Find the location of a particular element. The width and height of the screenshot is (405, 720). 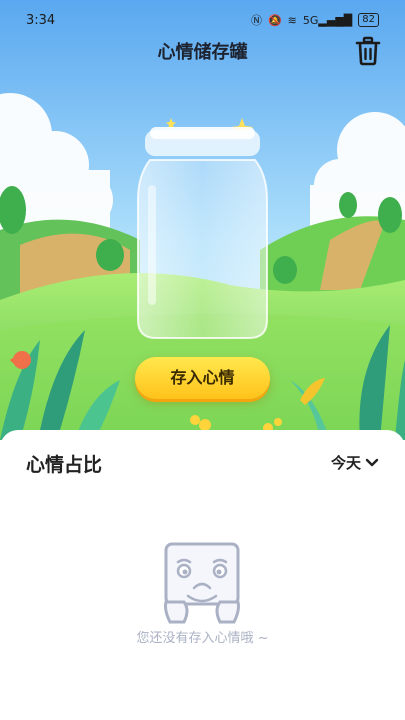

battery-icon: 82 is located at coordinates (368, 20).